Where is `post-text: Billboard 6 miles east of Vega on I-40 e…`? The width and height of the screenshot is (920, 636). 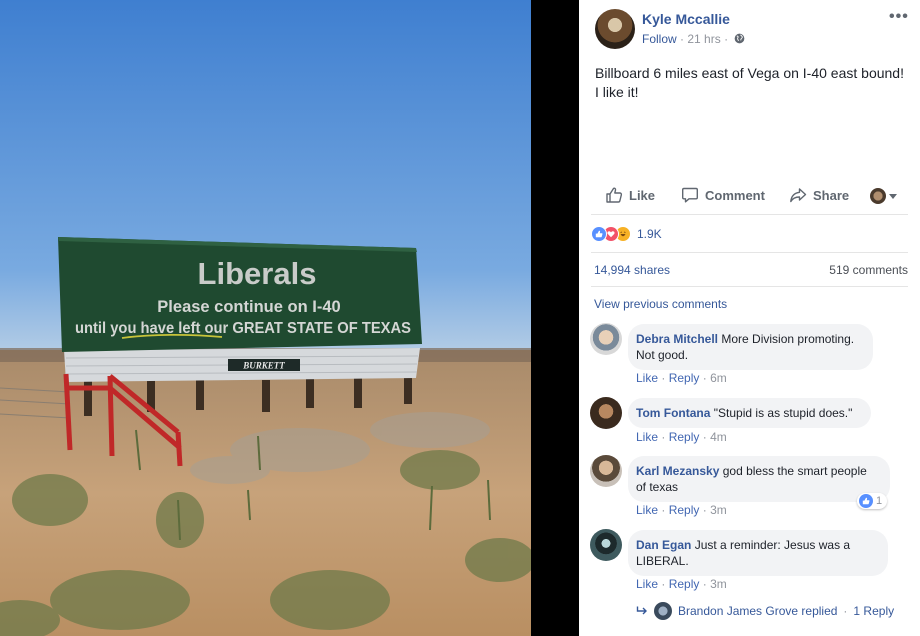 post-text: Billboard 6 miles east of Vega on I-40 e… is located at coordinates (749, 82).